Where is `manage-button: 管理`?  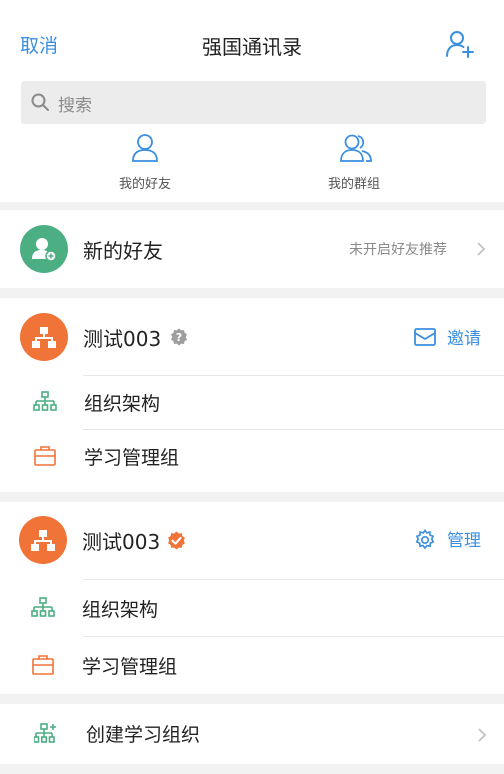
manage-button: 管理 is located at coordinates (454, 539).